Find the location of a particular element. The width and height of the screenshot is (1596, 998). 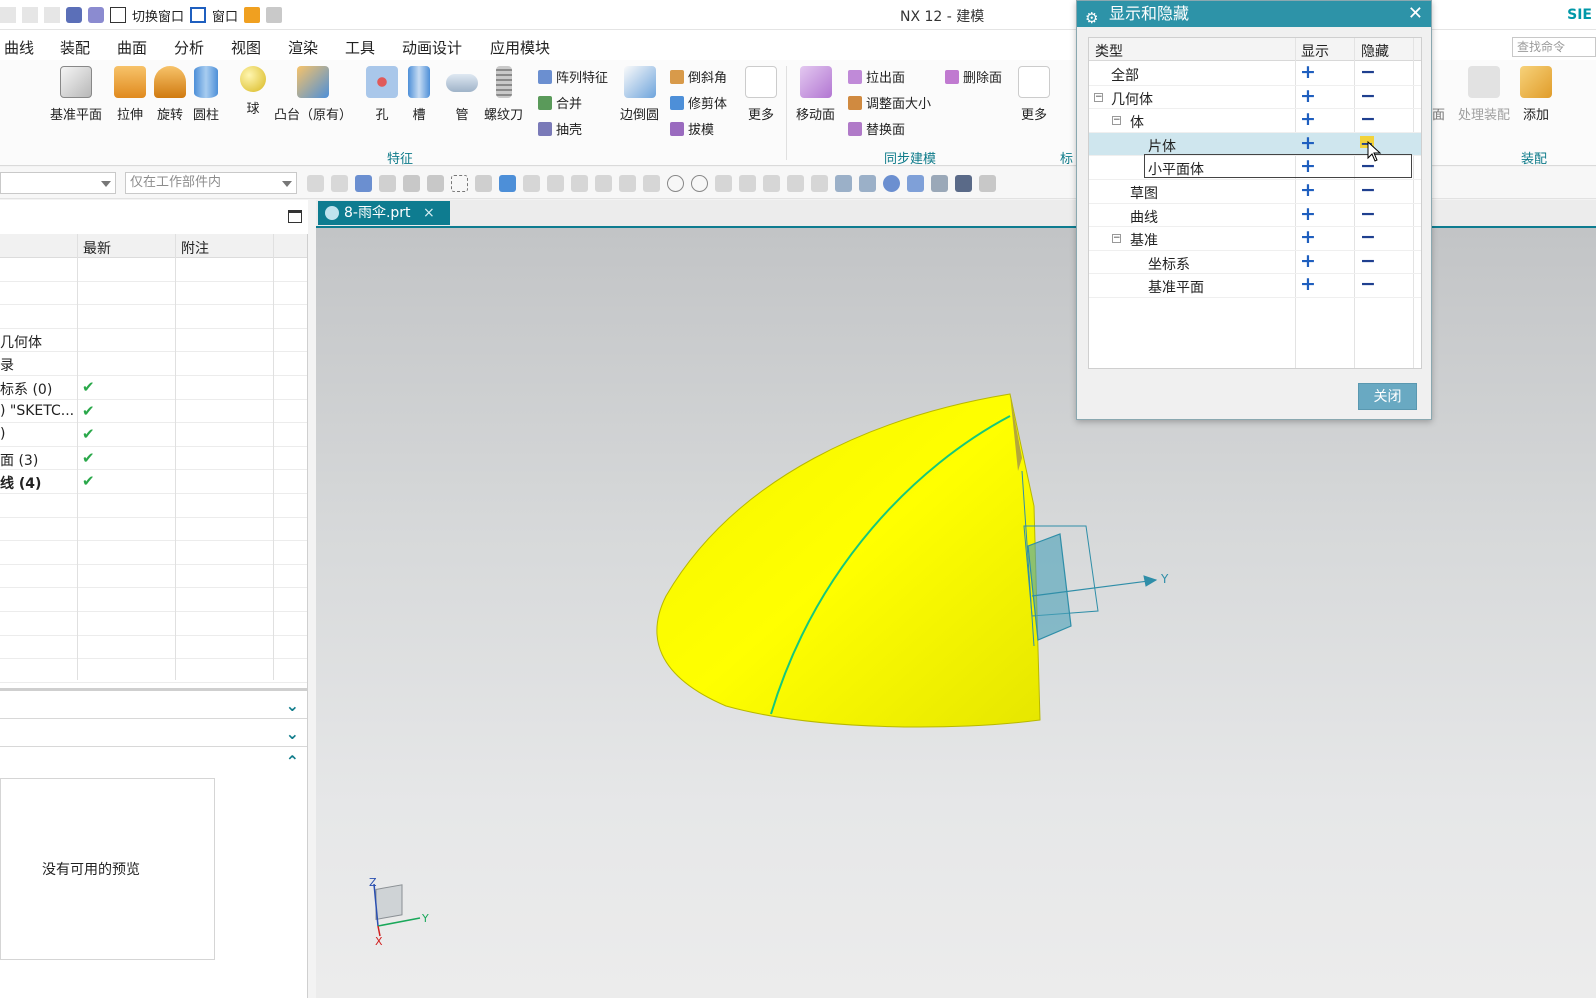

sphere-button: 球 is located at coordinates (253, 91).